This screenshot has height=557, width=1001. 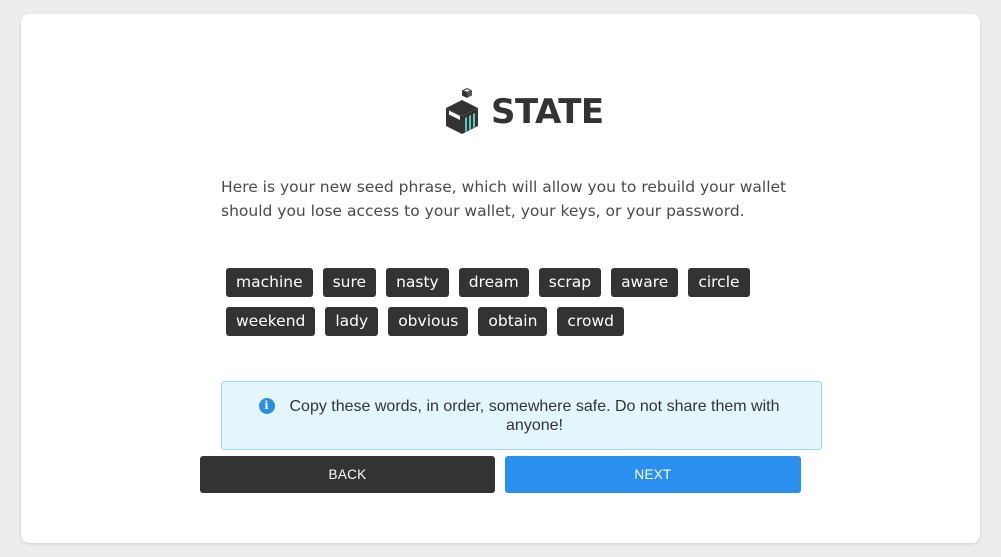 I want to click on seed-word: lady, so click(x=352, y=321).